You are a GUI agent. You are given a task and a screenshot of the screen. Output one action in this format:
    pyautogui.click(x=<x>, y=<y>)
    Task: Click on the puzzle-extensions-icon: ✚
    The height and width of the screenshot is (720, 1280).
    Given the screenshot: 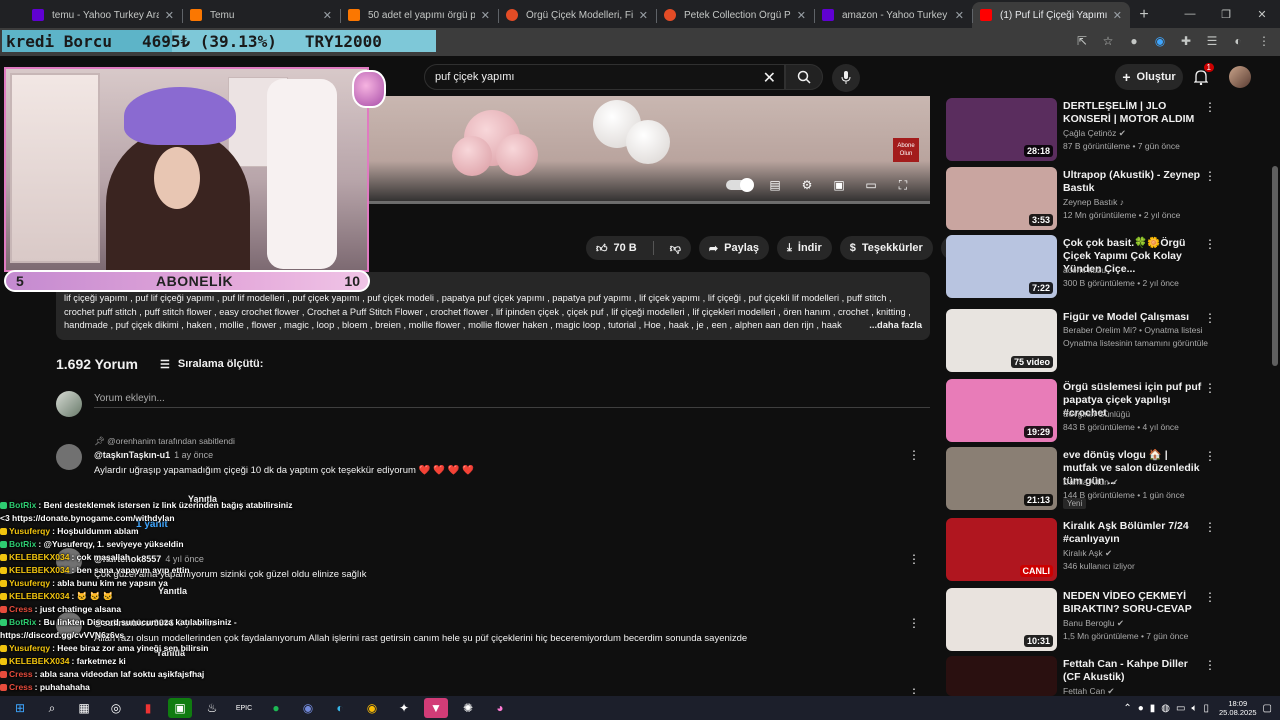 What is the action you would take?
    pyautogui.click(x=1186, y=41)
    